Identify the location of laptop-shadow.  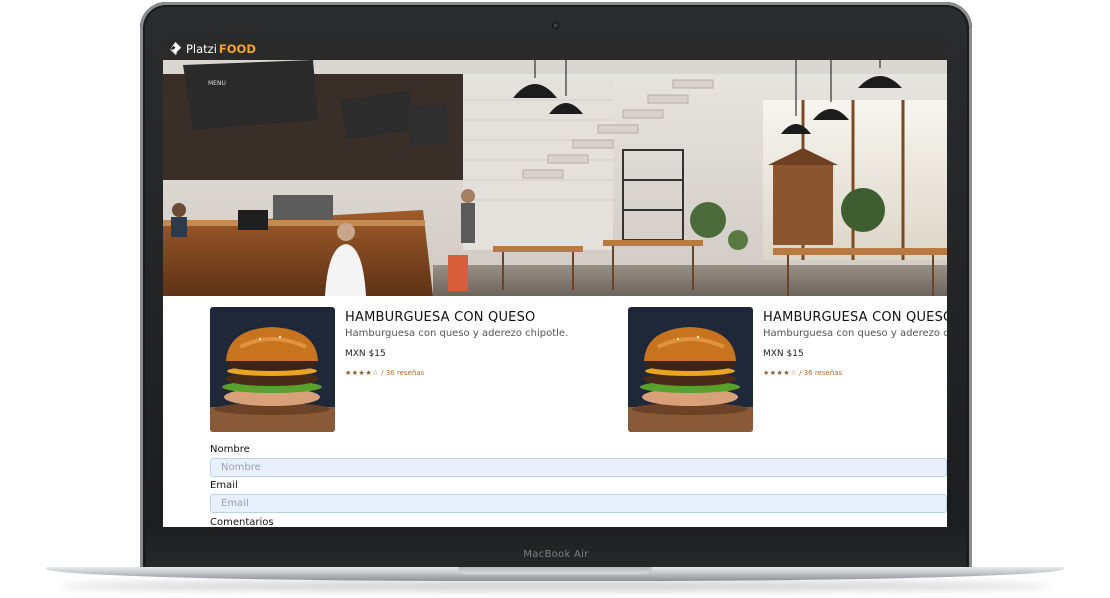
(555, 586).